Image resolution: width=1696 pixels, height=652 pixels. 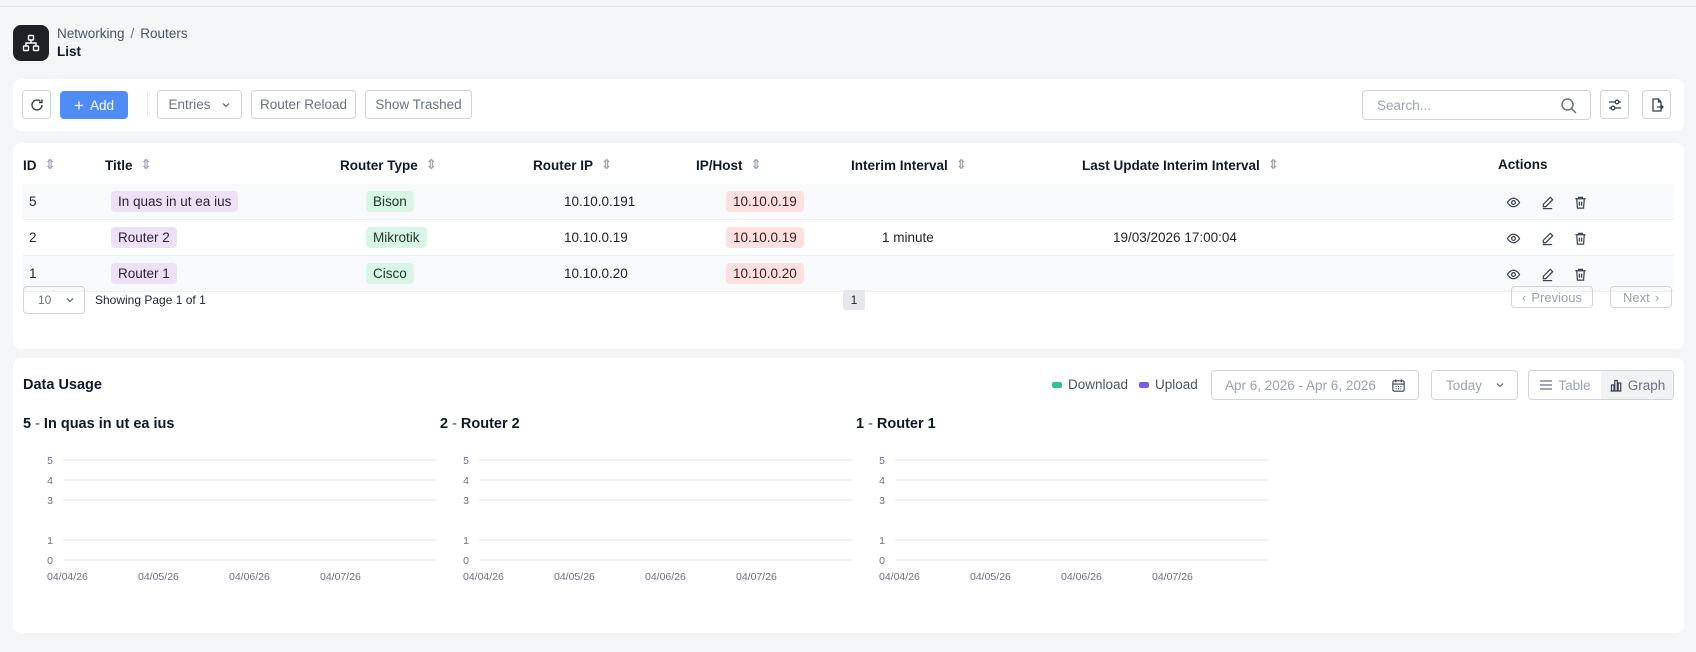 I want to click on next-button: Next ›, so click(x=1641, y=297).